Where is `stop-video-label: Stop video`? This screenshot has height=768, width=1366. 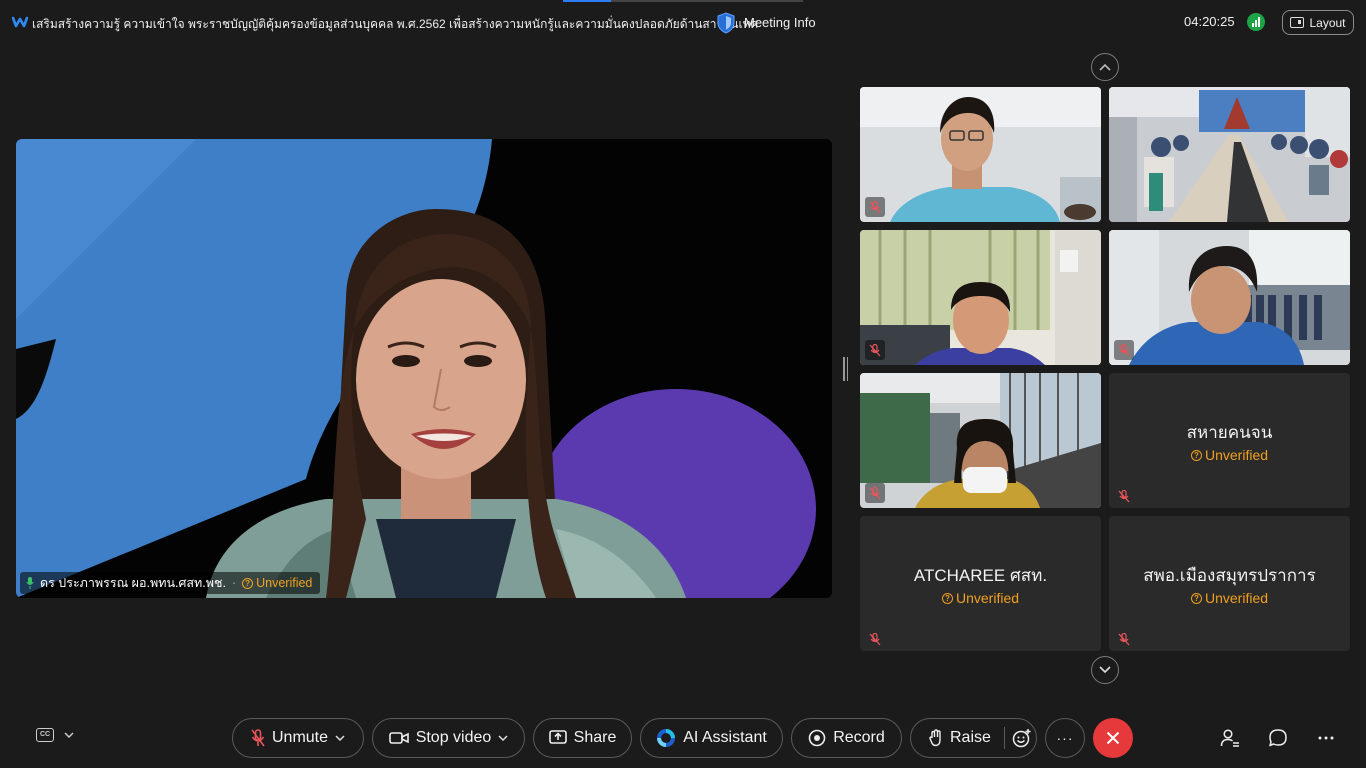
stop-video-label: Stop video is located at coordinates (453, 737).